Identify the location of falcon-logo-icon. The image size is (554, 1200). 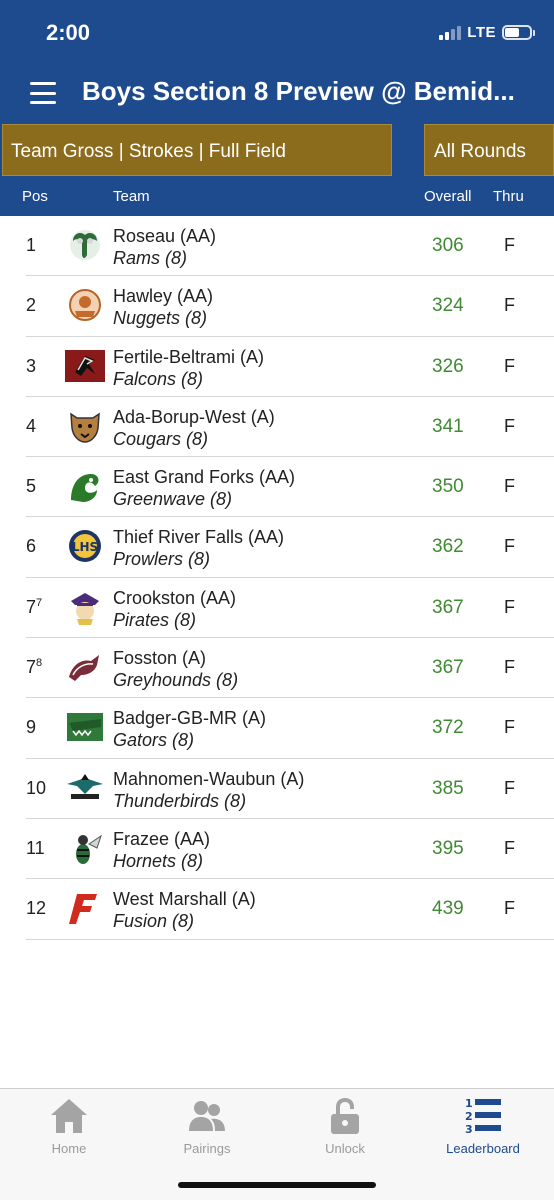
(85, 366).